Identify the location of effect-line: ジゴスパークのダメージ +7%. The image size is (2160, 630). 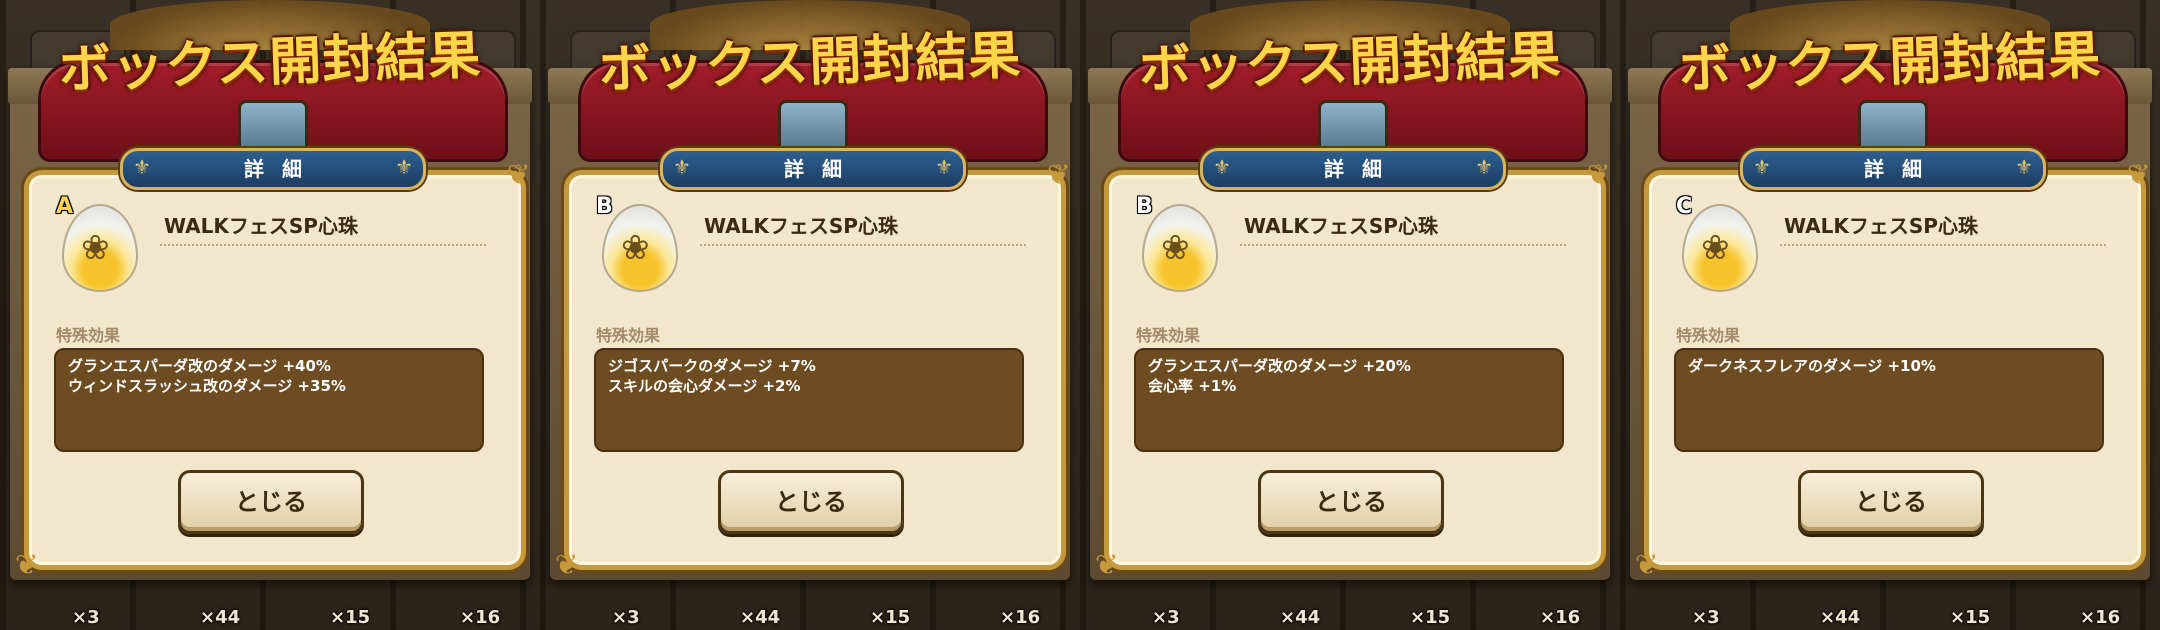
(712, 366).